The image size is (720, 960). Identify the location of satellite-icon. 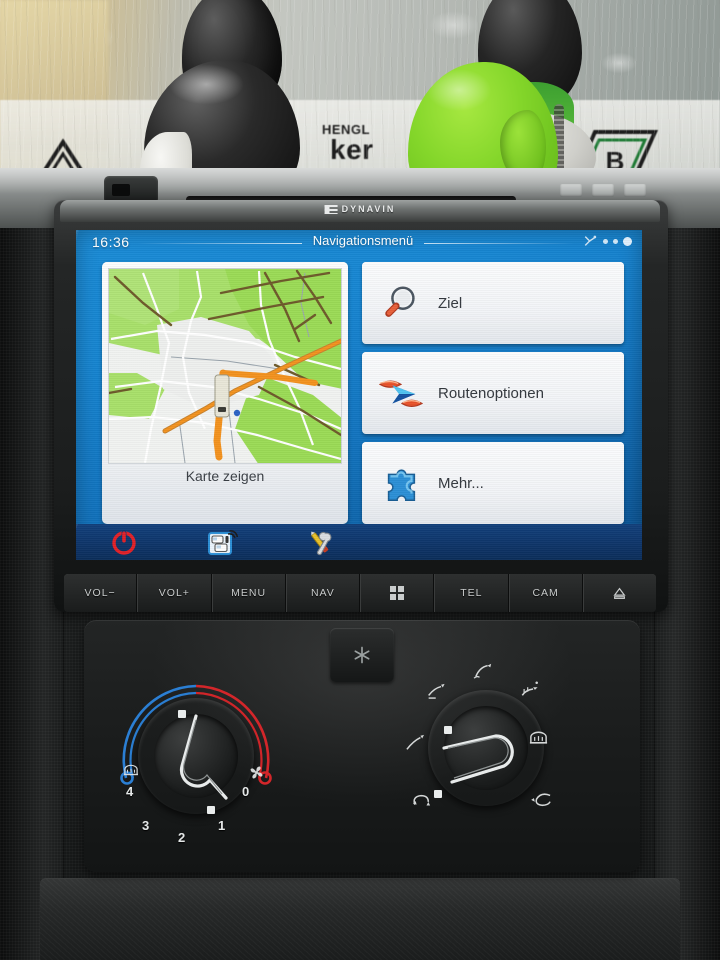
(590, 240).